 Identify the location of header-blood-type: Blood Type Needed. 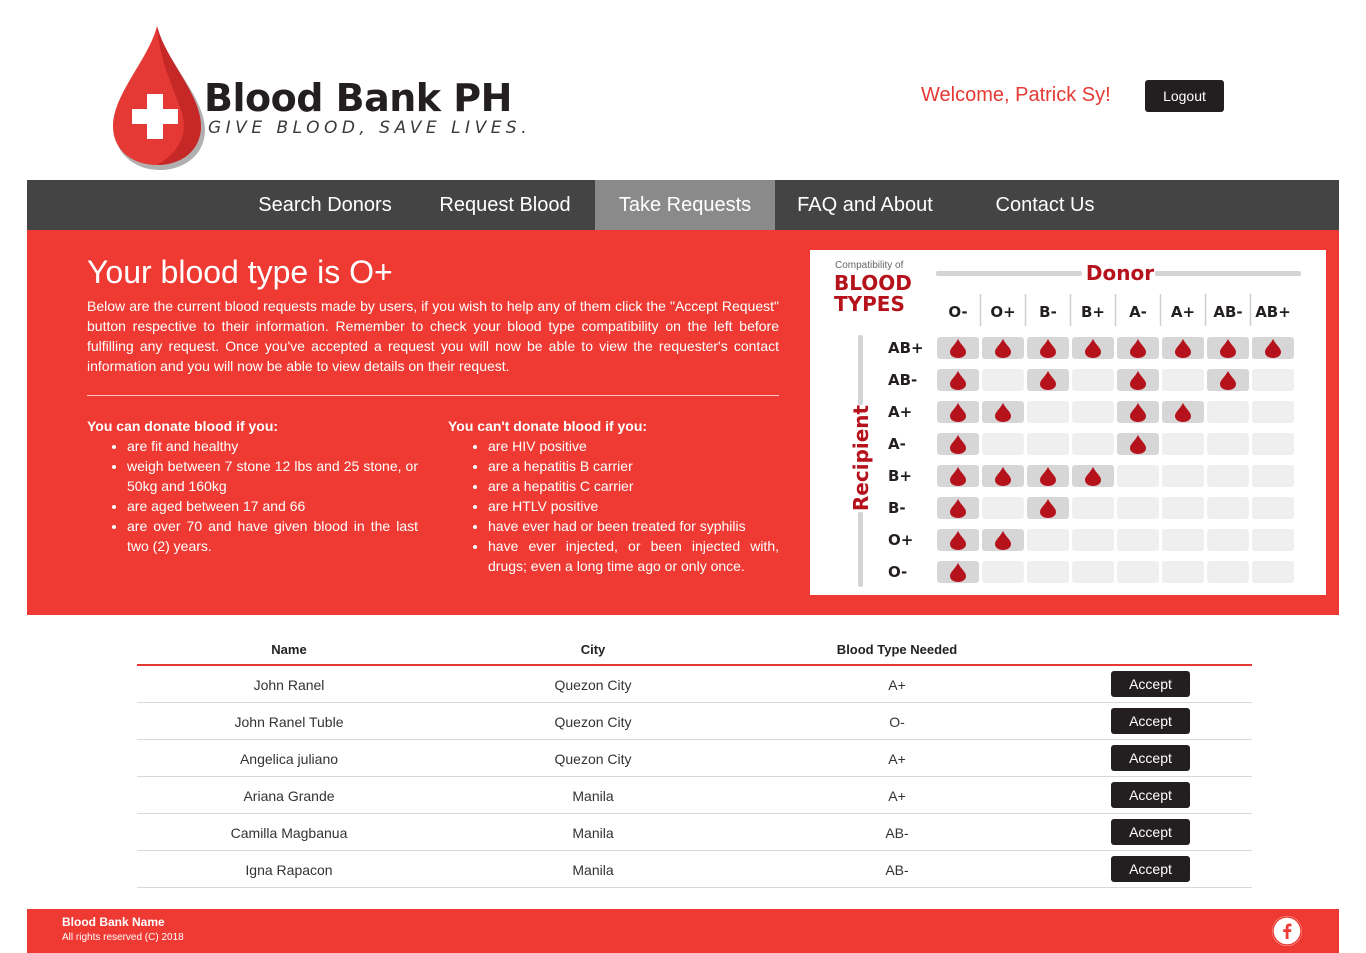
(897, 649).